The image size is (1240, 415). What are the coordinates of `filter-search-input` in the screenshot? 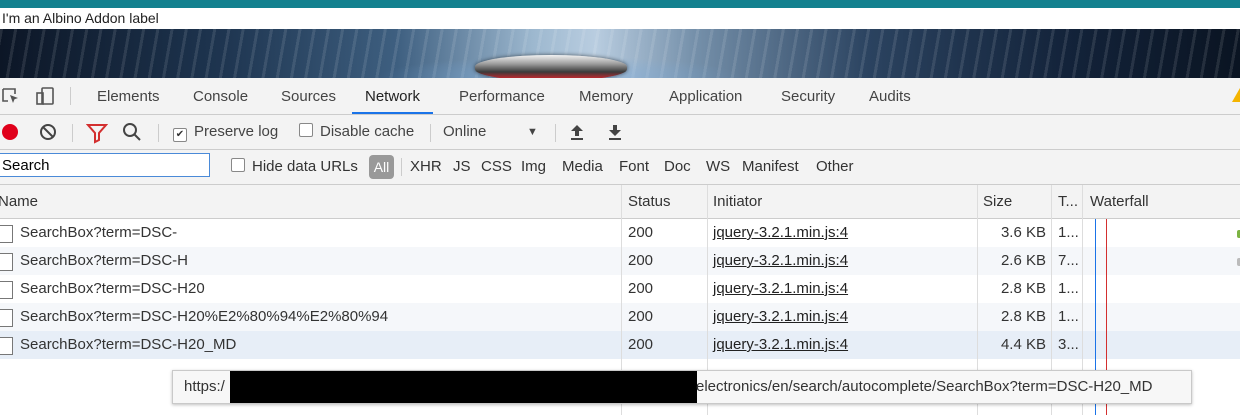 It's located at (105, 165).